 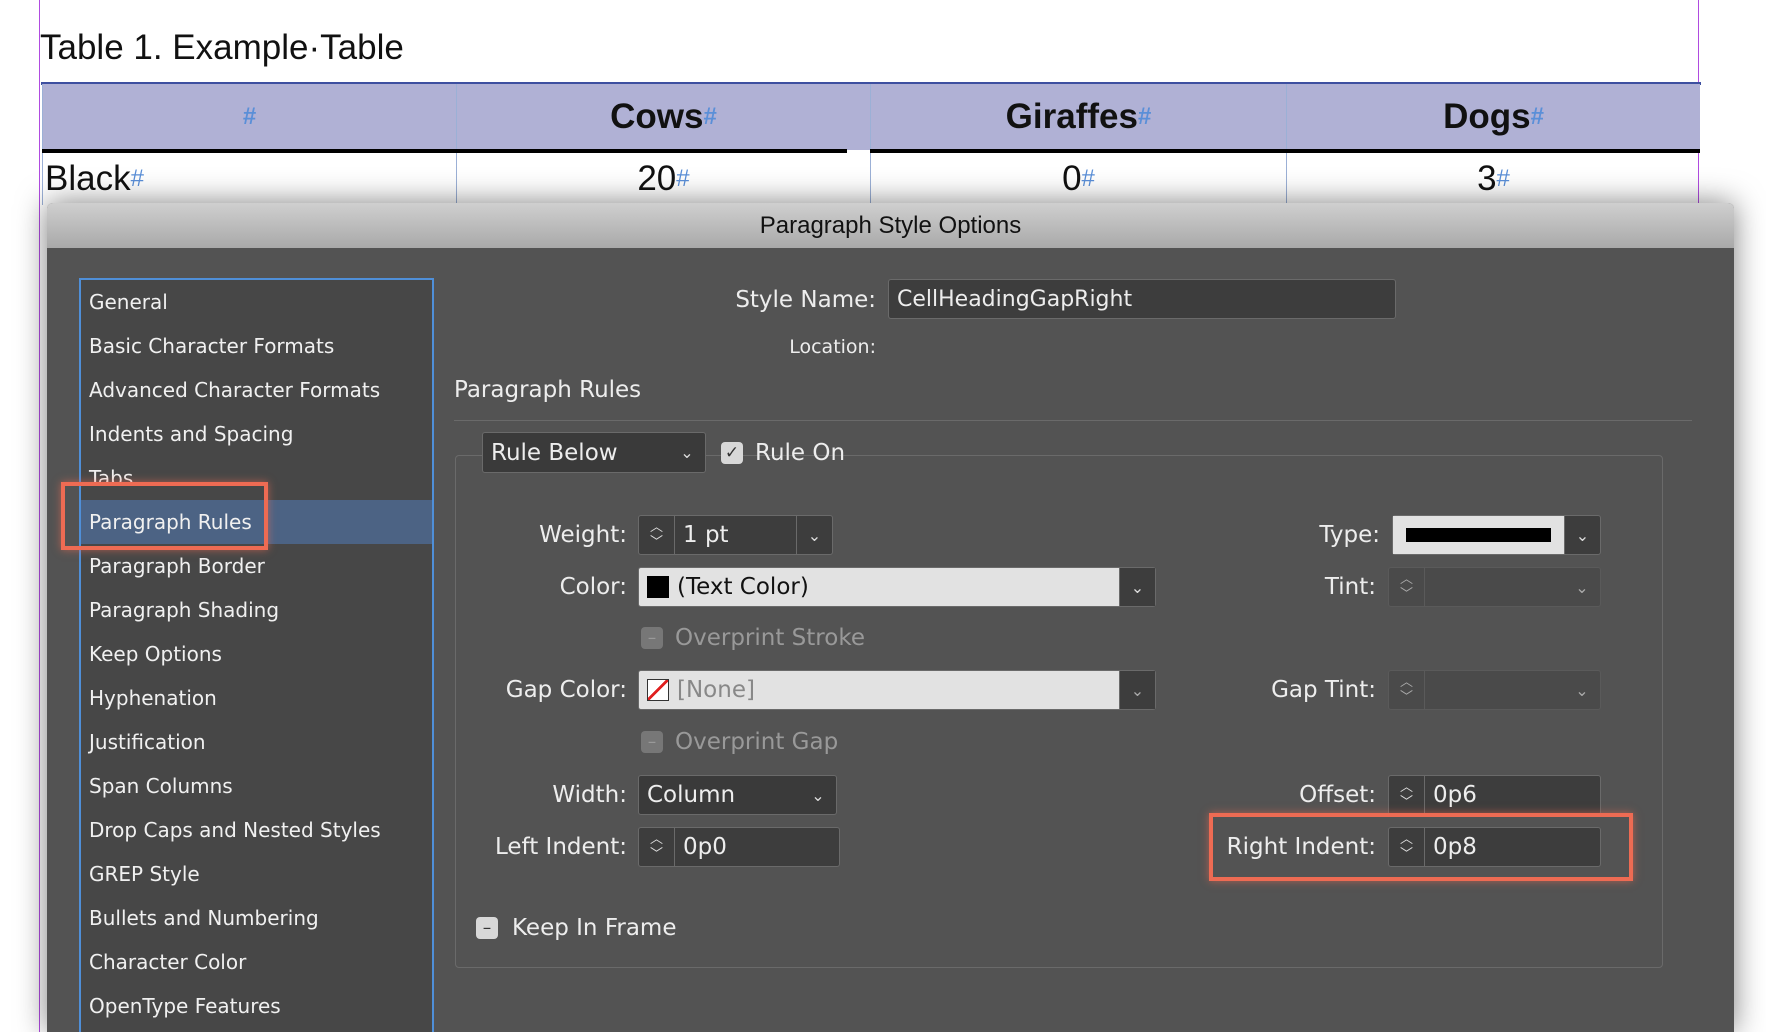 What do you see at coordinates (256, 346) in the screenshot?
I see `category-basic-character-formats: Basic Character Formats` at bounding box center [256, 346].